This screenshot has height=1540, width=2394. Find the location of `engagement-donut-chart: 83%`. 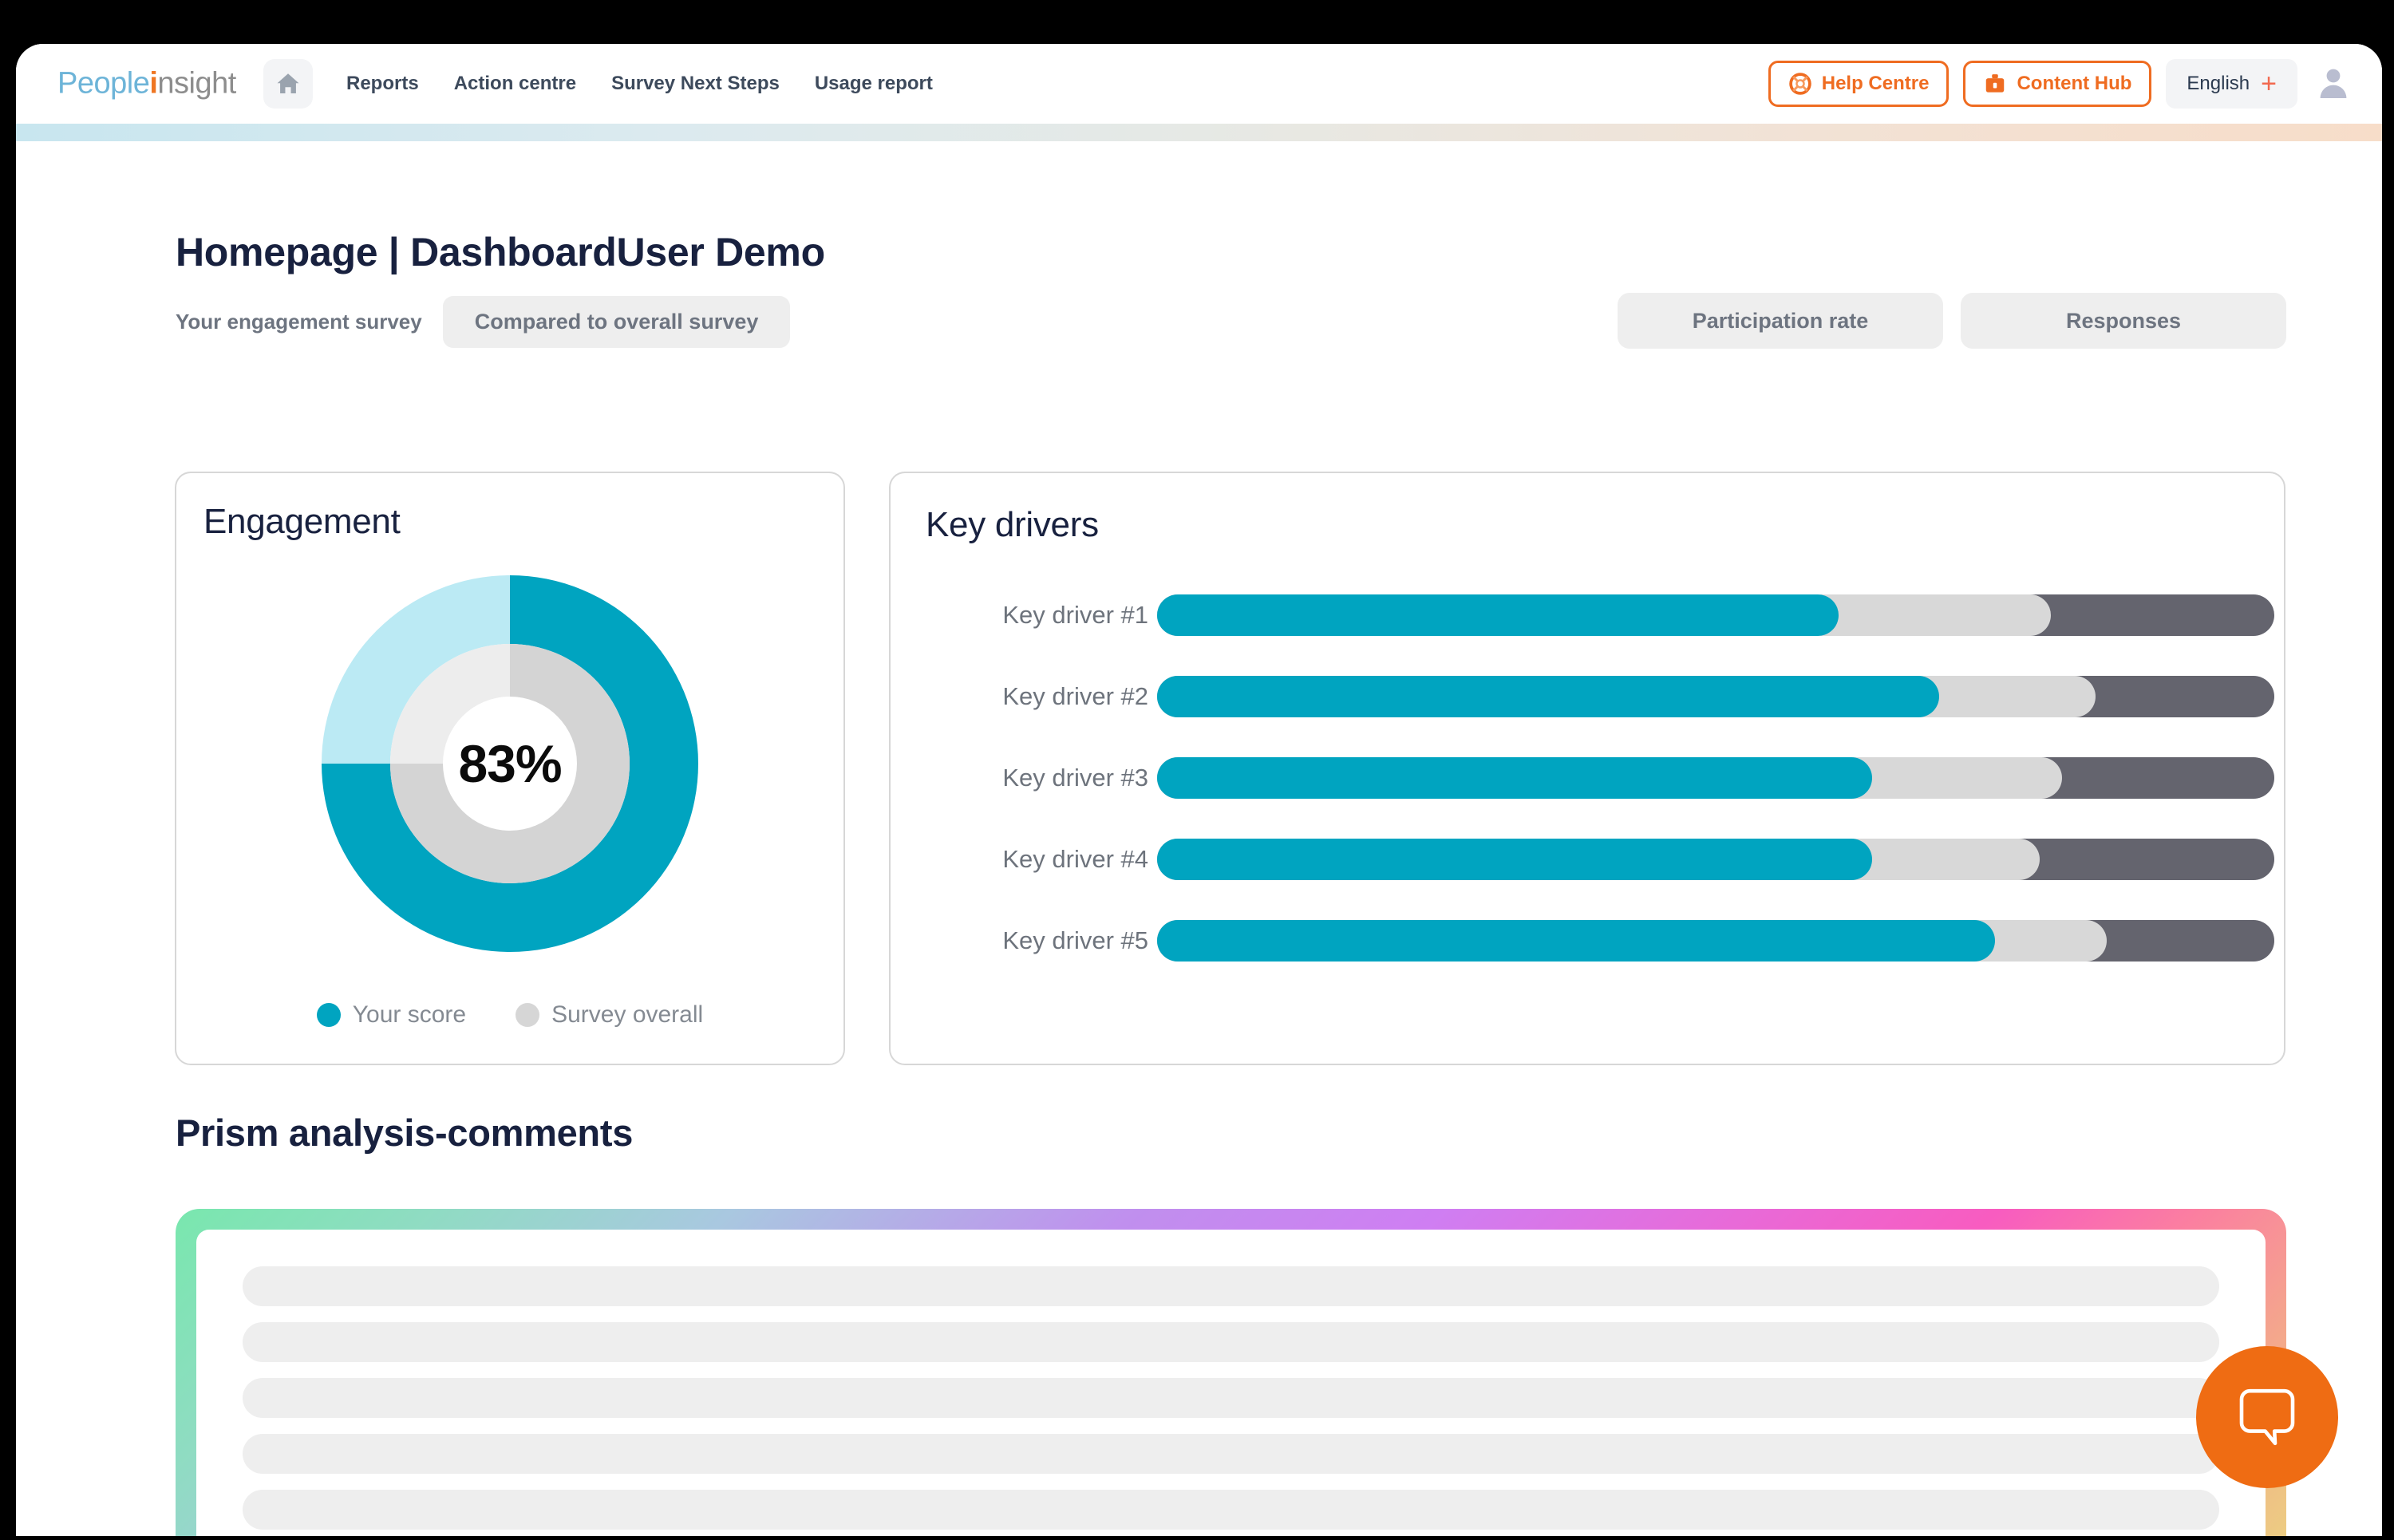

engagement-donut-chart: 83% is located at coordinates (510, 763).